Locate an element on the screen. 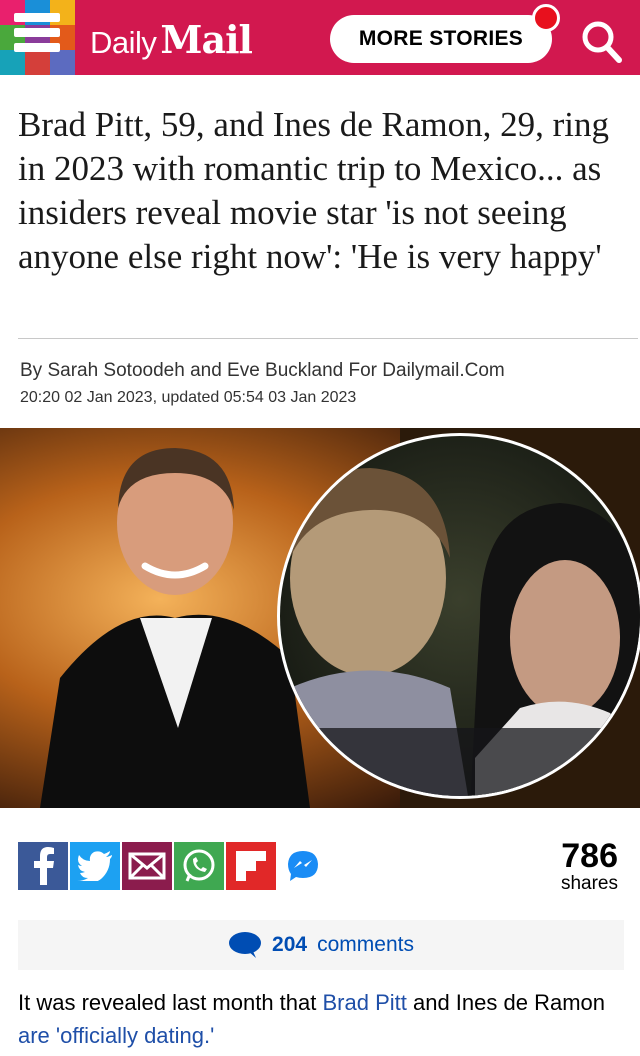 Image resolution: width=640 pixels, height=1056 pixels. messenger-icon is located at coordinates (303, 866).